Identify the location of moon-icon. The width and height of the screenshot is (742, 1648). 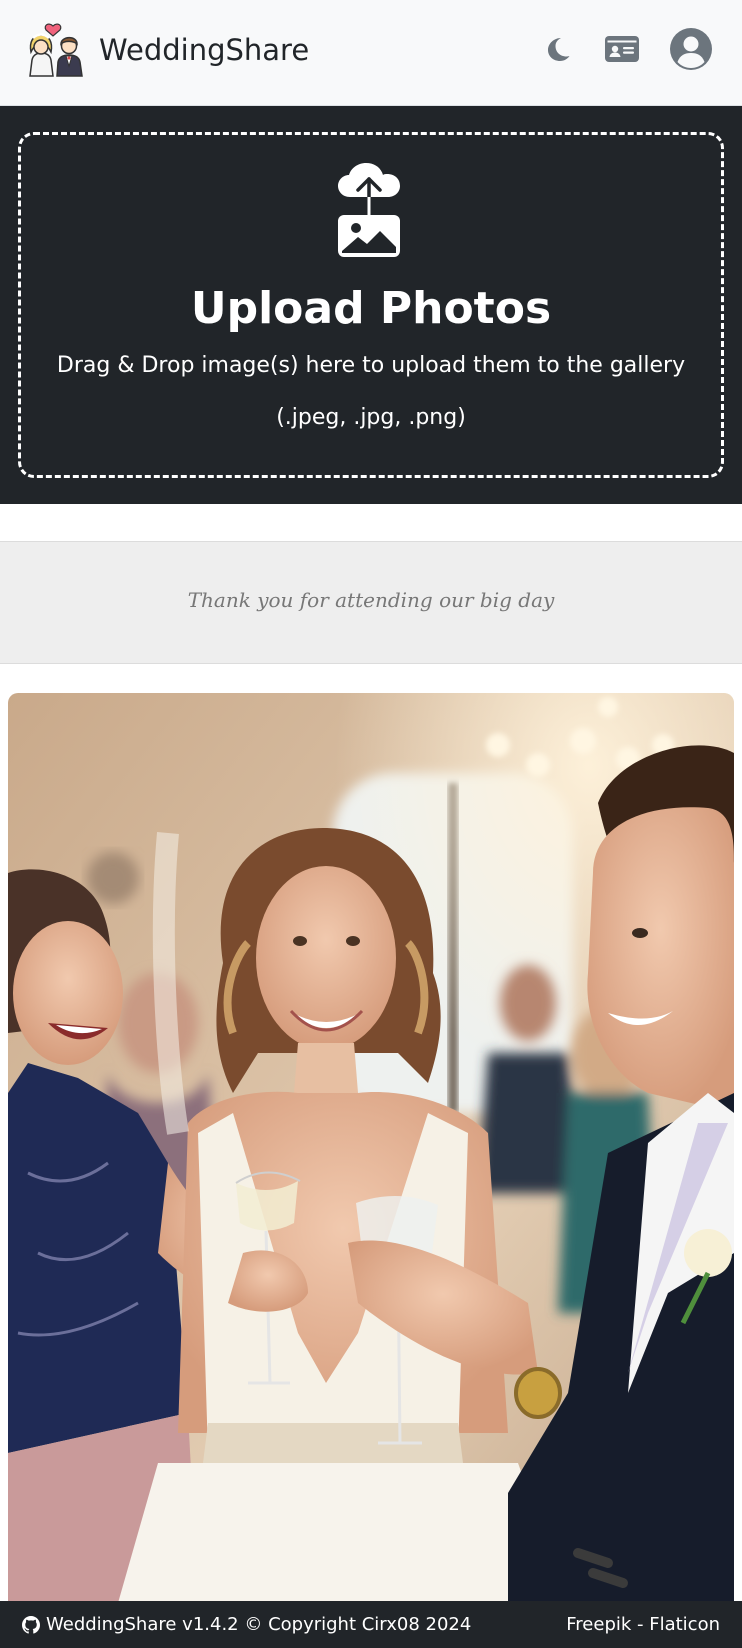
(559, 49).